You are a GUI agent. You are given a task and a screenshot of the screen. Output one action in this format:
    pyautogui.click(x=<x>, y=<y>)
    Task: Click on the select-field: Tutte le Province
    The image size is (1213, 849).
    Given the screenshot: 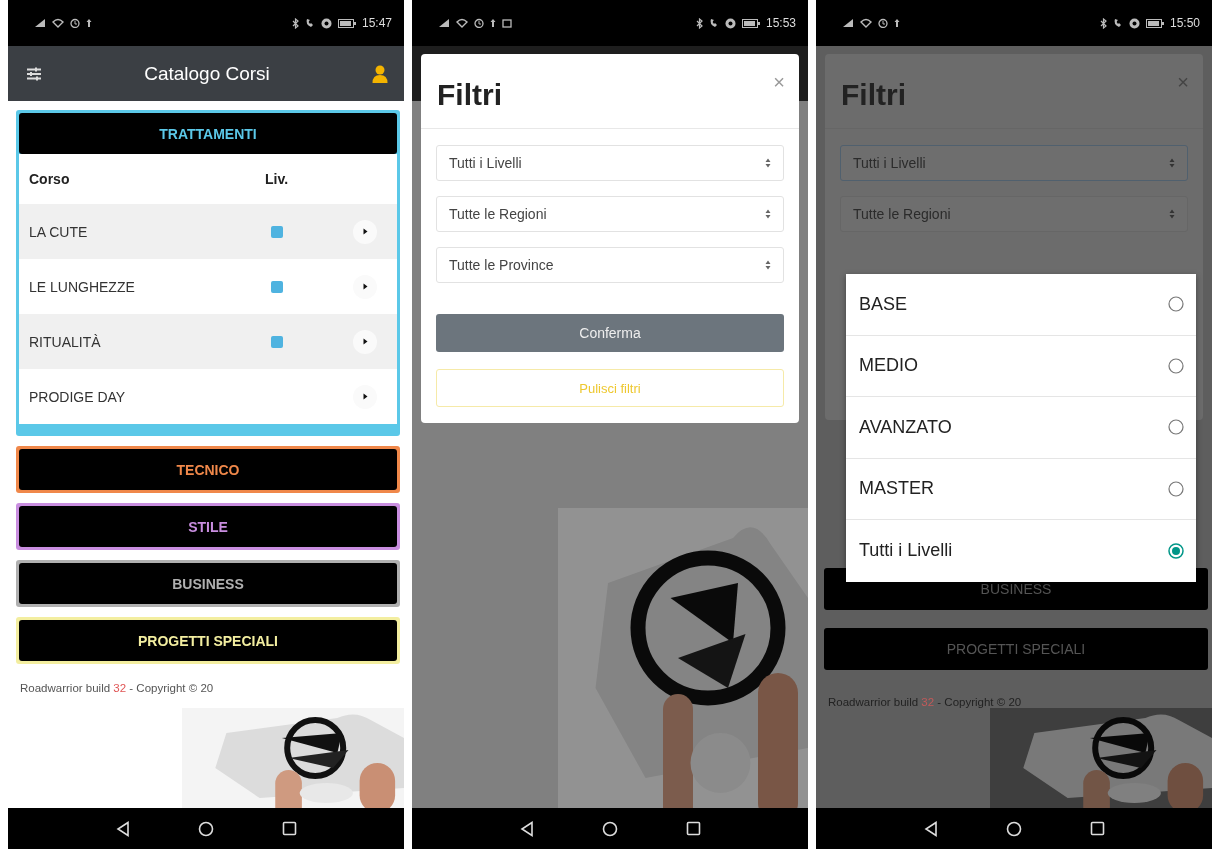 What is the action you would take?
    pyautogui.click(x=610, y=265)
    